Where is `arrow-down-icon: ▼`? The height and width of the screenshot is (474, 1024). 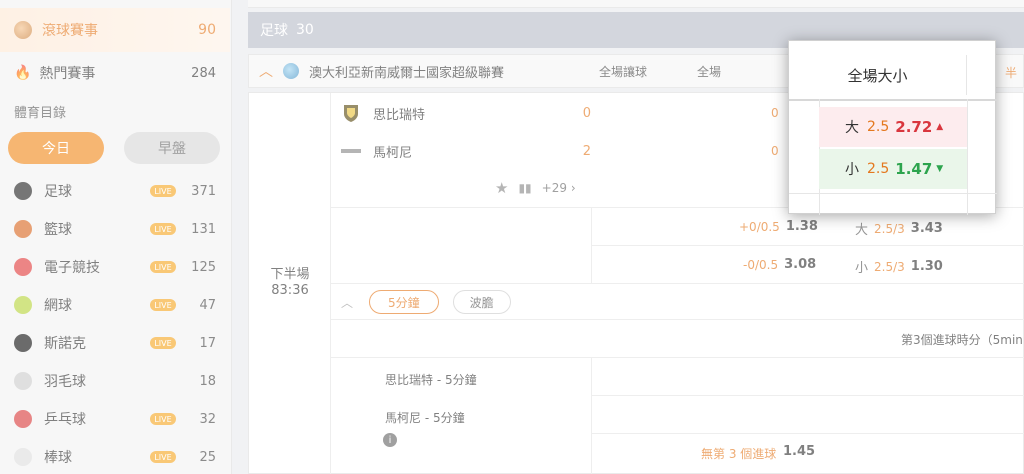 arrow-down-icon: ▼ is located at coordinates (940, 169).